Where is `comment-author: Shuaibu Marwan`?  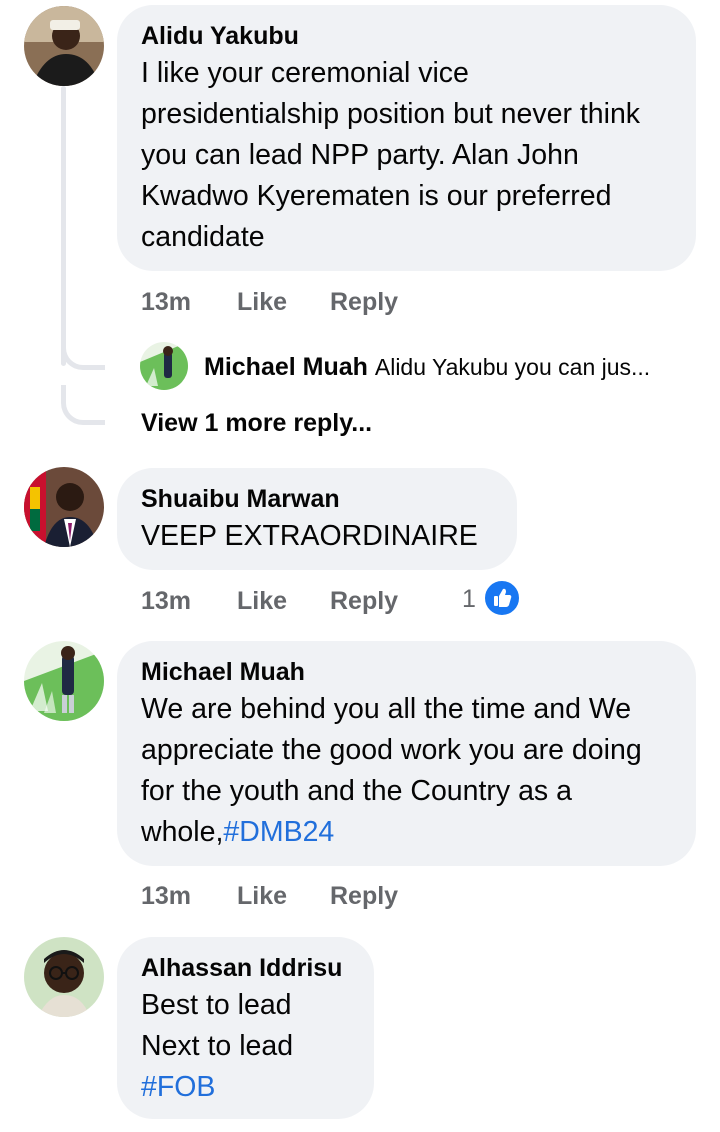
comment-author: Shuaibu Marwan is located at coordinates (317, 499).